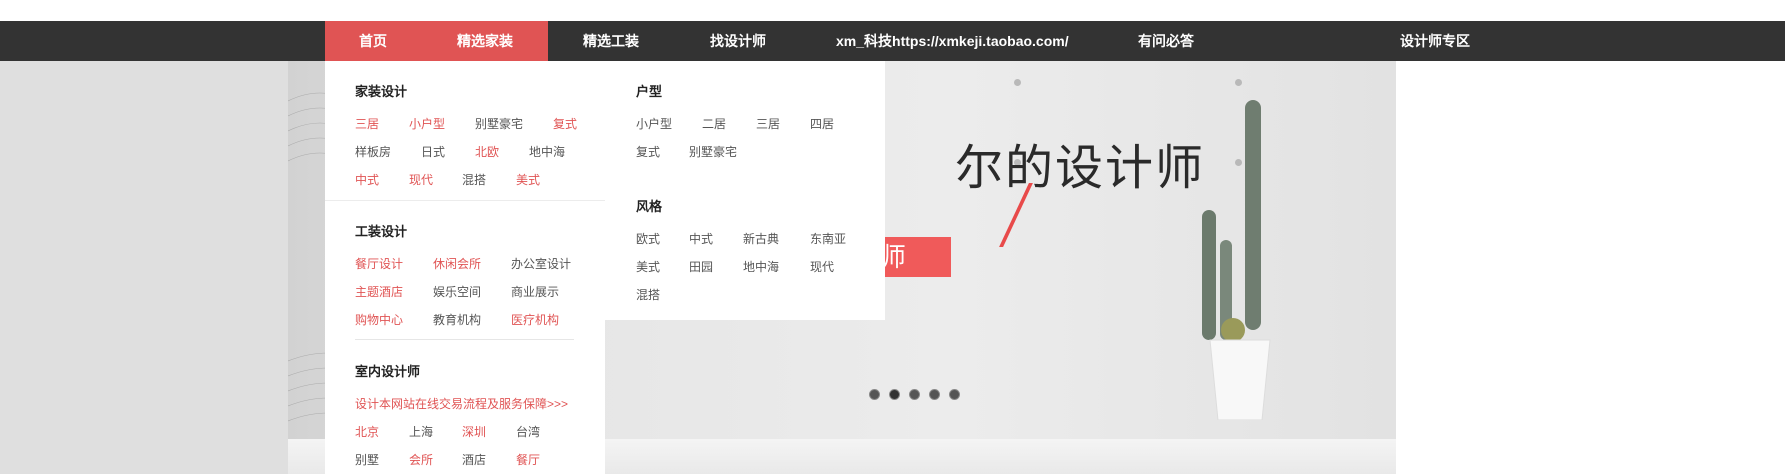 This screenshot has height=474, width=1785. Describe the element at coordinates (828, 238) in the screenshot. I see `link-southeast-asian: 东南亚` at that location.